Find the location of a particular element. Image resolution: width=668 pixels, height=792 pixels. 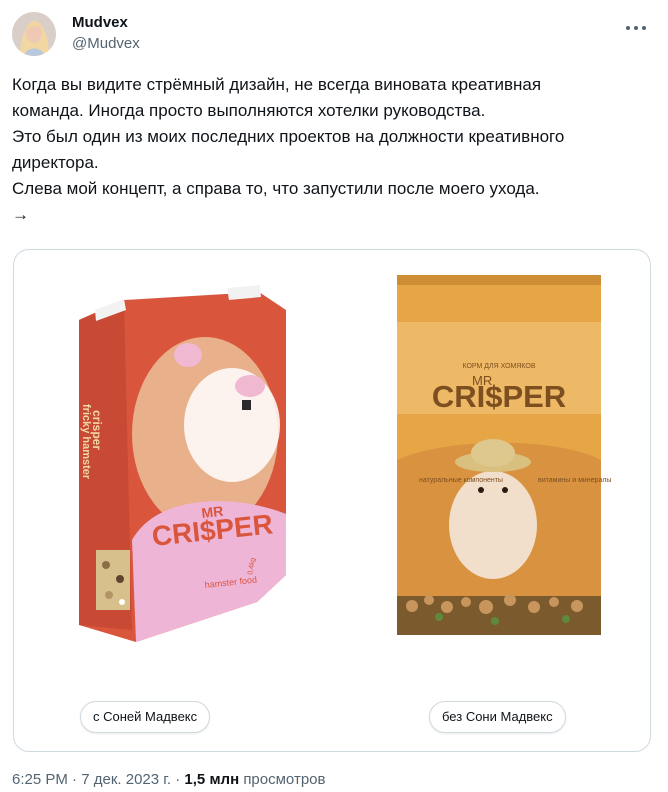

tweet-header: Mudvex @Mudvex is located at coordinates (334, 36).